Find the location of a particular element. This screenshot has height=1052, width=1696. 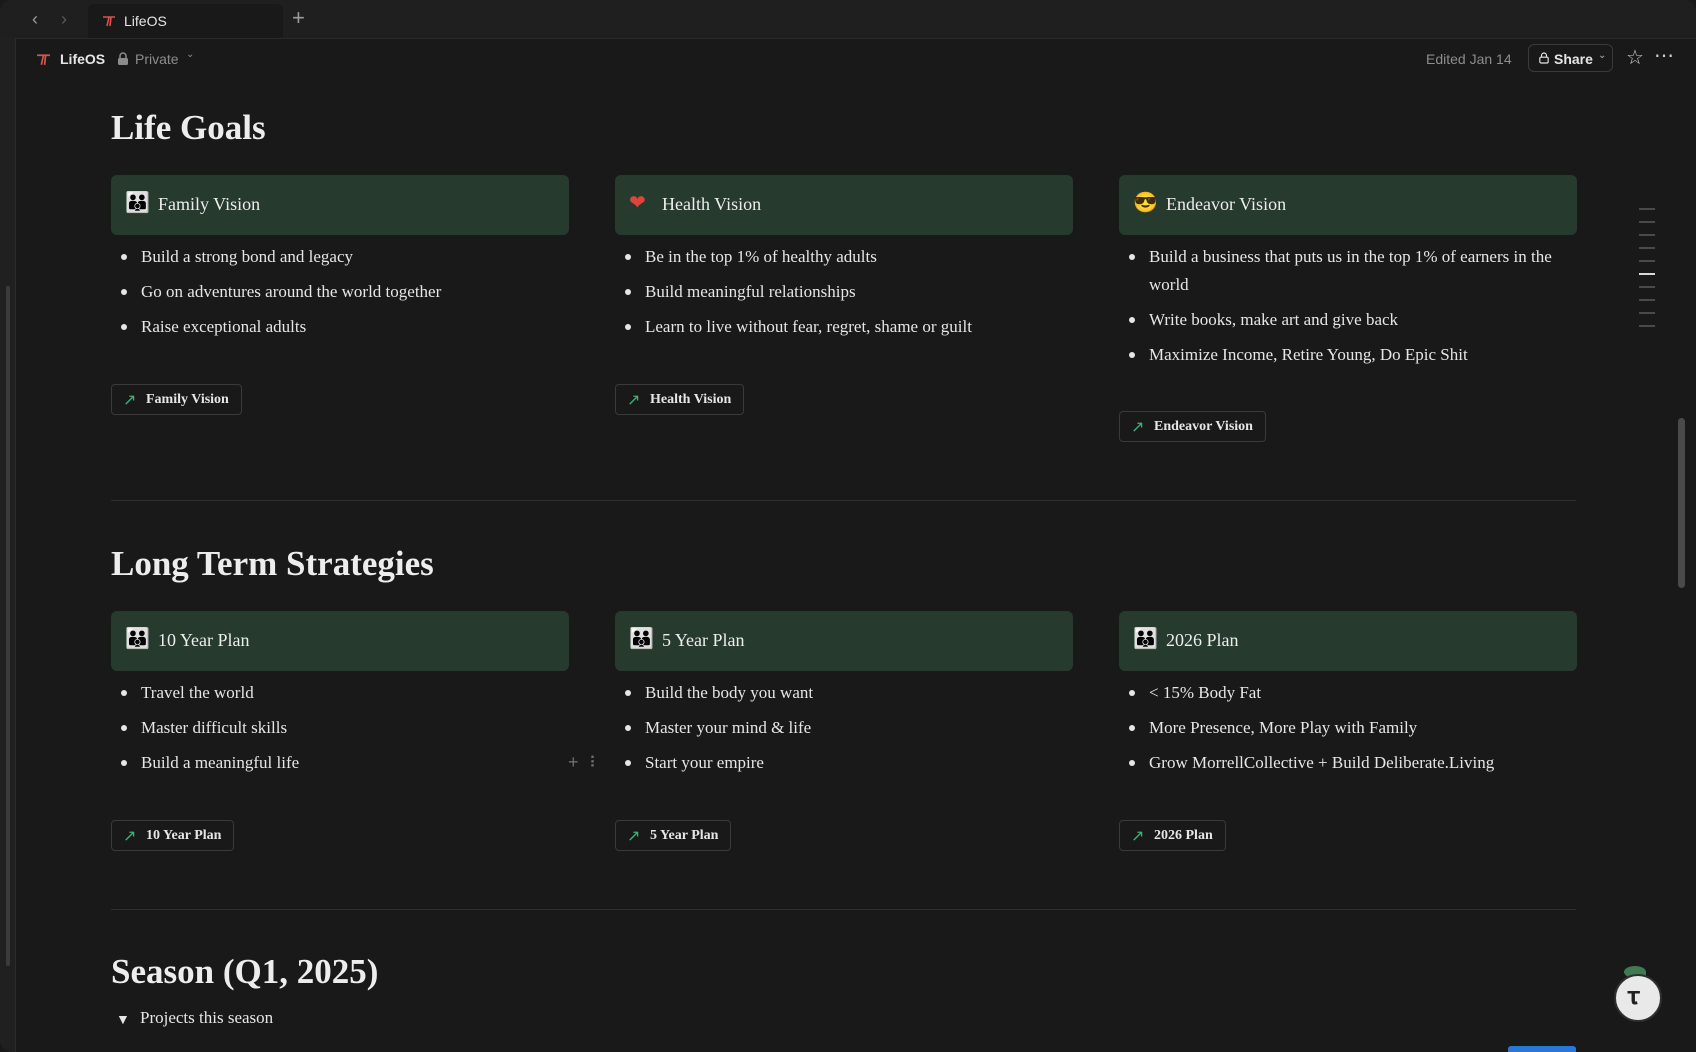

toc-marker-active is located at coordinates (1647, 274).